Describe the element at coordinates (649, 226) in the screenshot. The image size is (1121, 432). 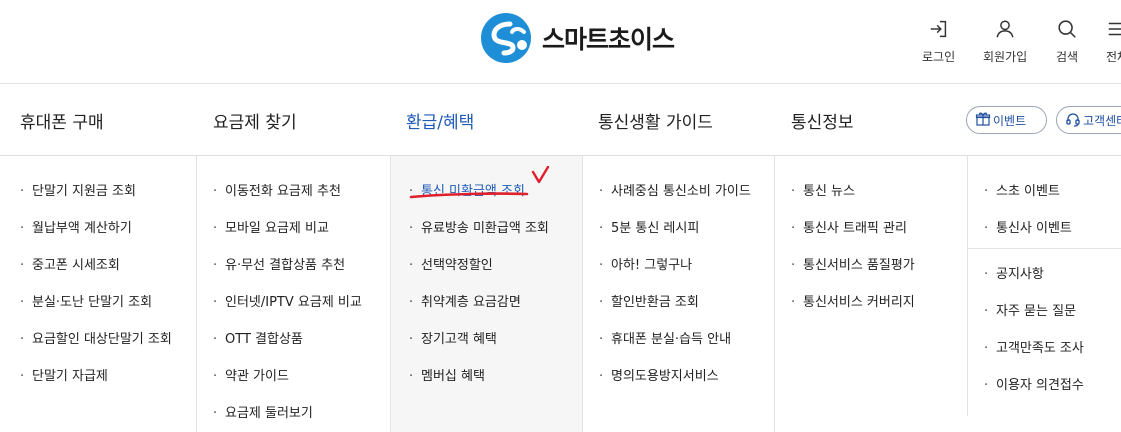
I see `menu-item: · 5분 통신 레시피` at that location.